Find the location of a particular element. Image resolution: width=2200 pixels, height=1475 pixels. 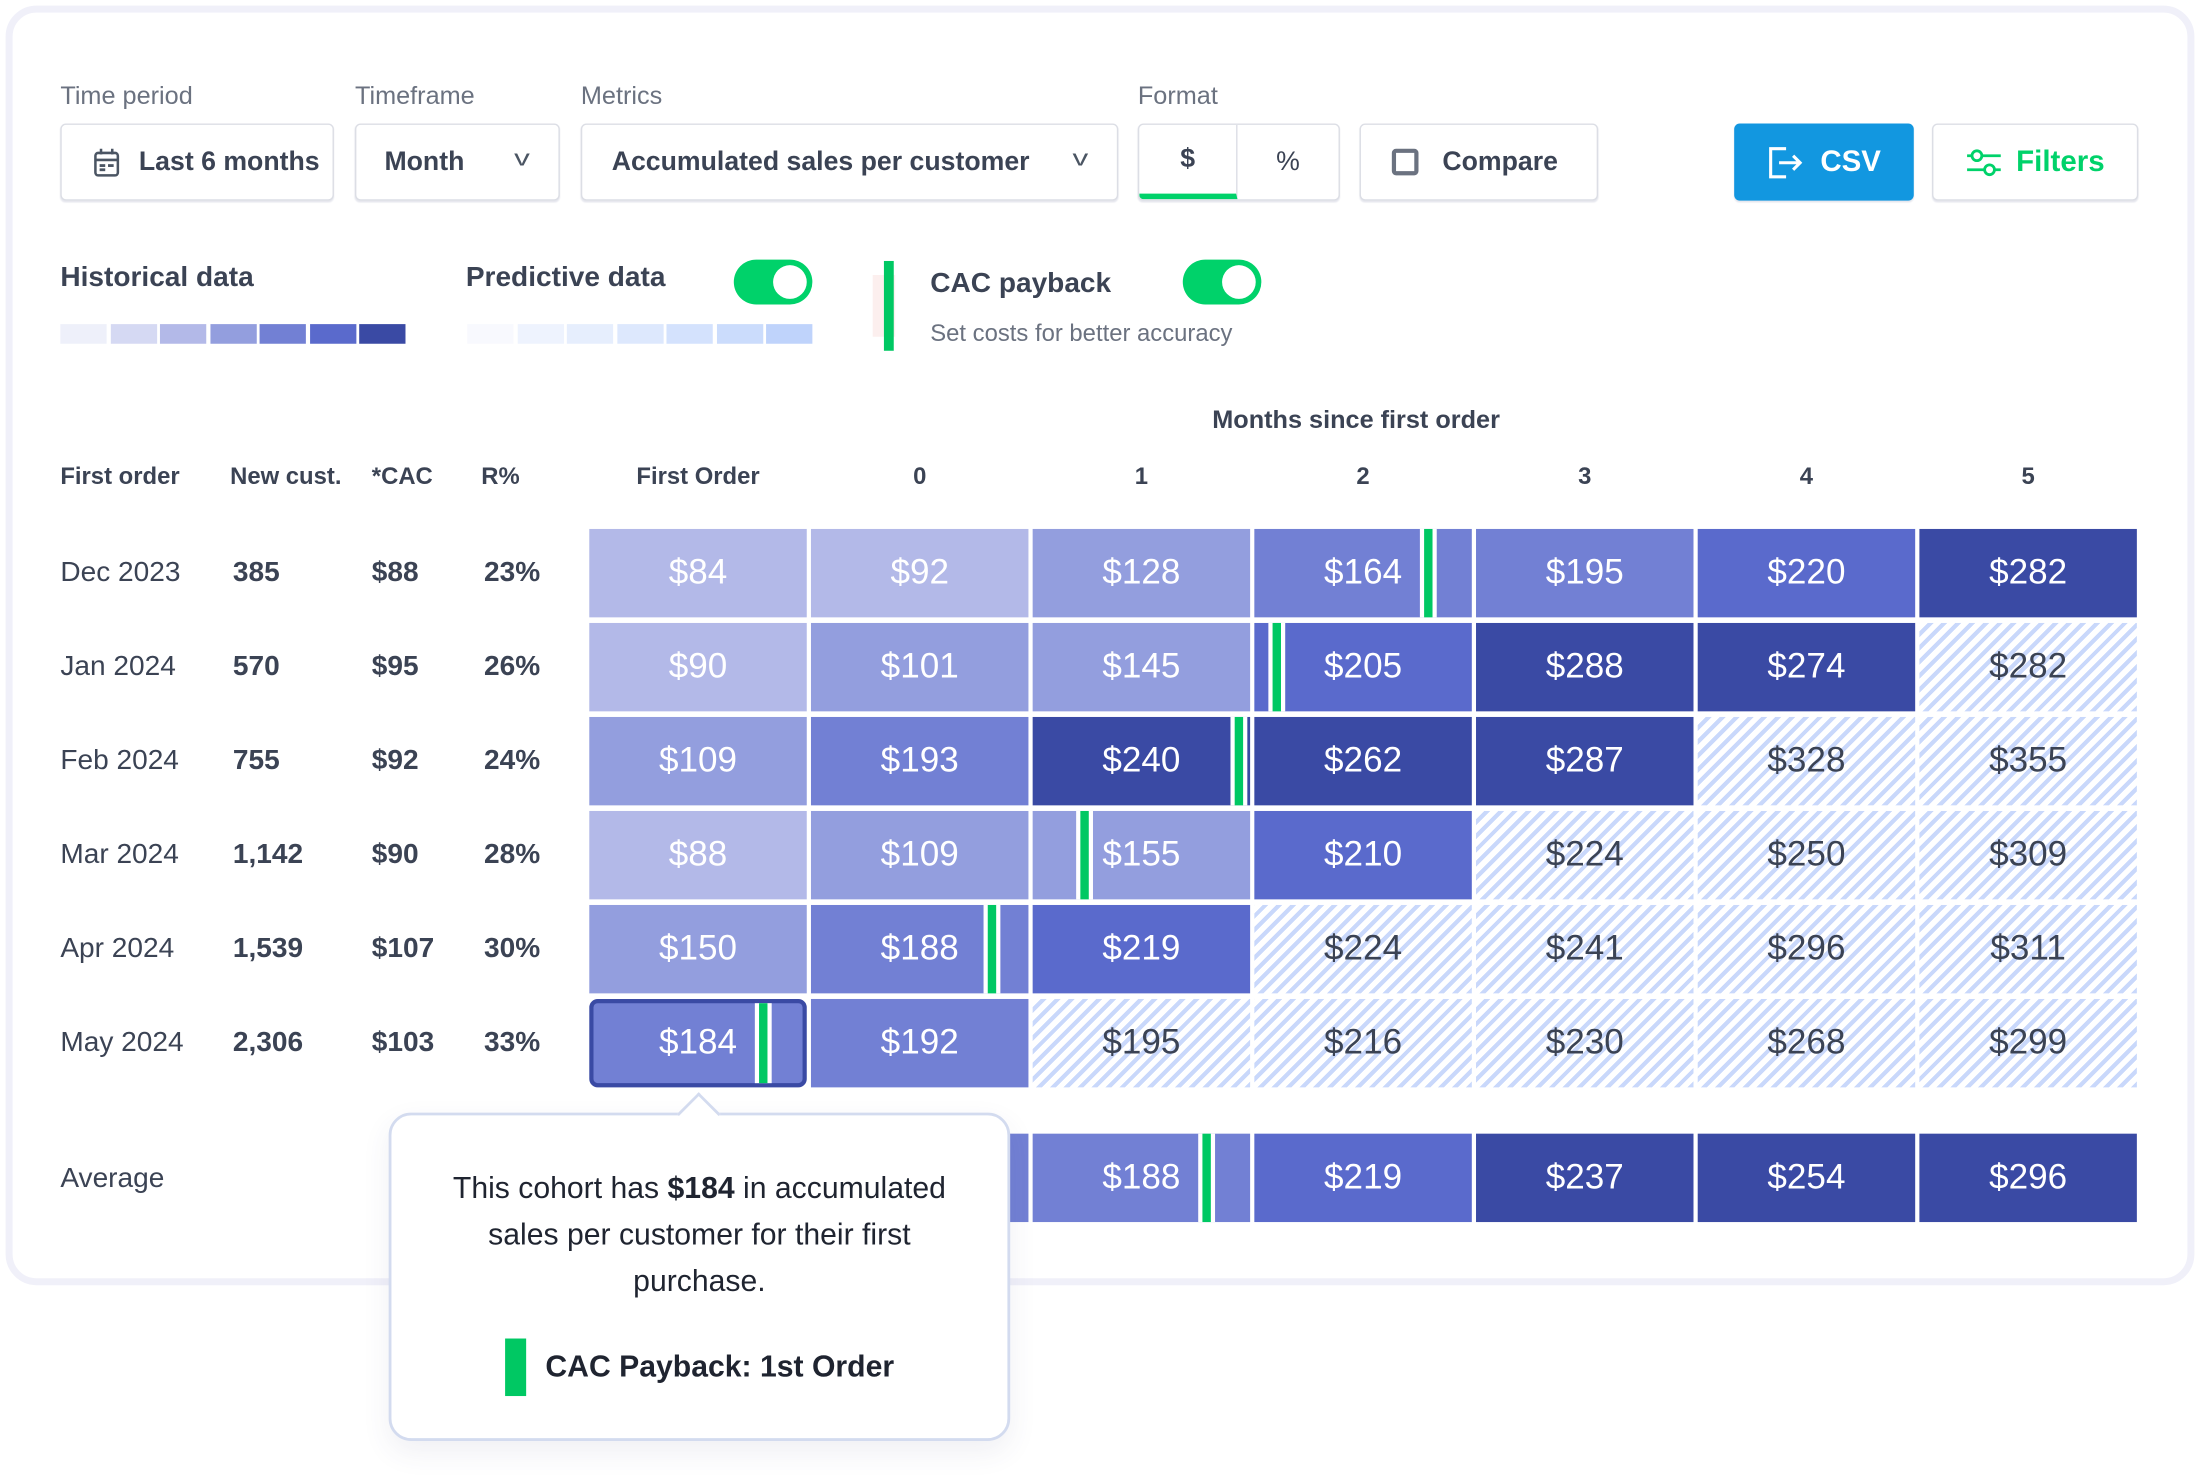

format-dollar-button: $ is located at coordinates (1188, 162).